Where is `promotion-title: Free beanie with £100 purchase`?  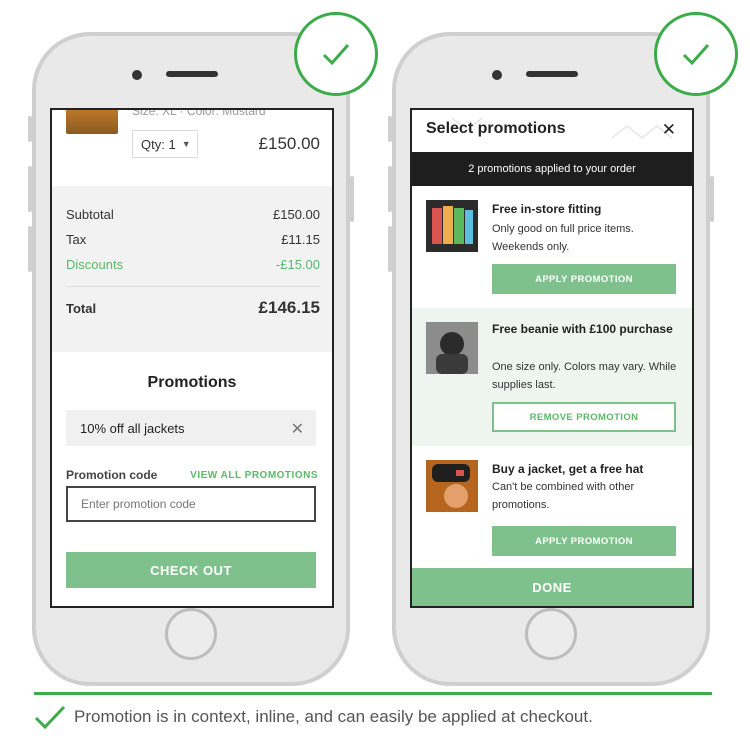 promotion-title: Free beanie with £100 purchase is located at coordinates (582, 329).